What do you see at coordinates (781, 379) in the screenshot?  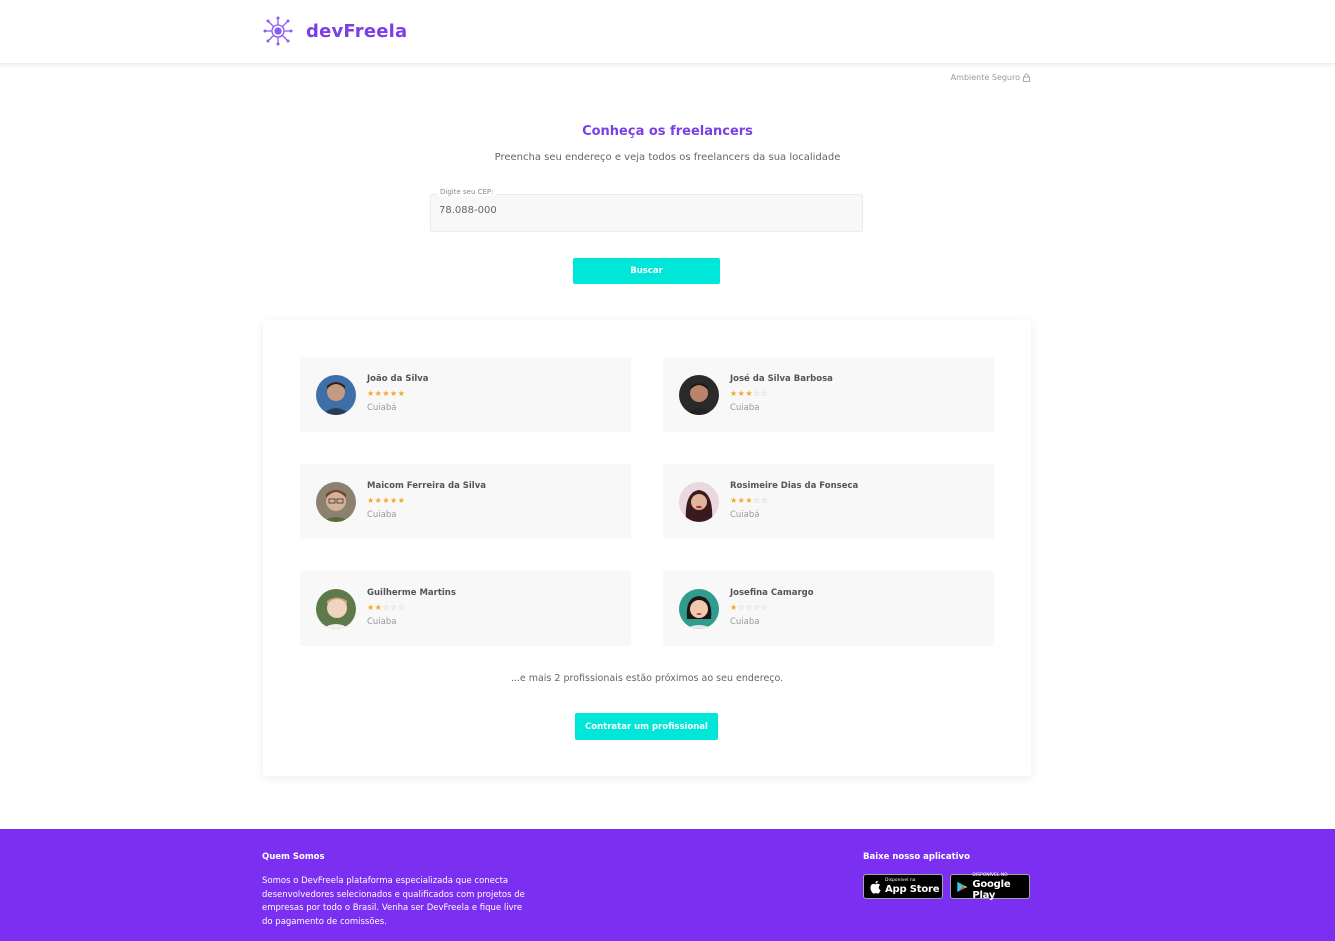 I see `freelancer-name: José da Silva Barbosa` at bounding box center [781, 379].